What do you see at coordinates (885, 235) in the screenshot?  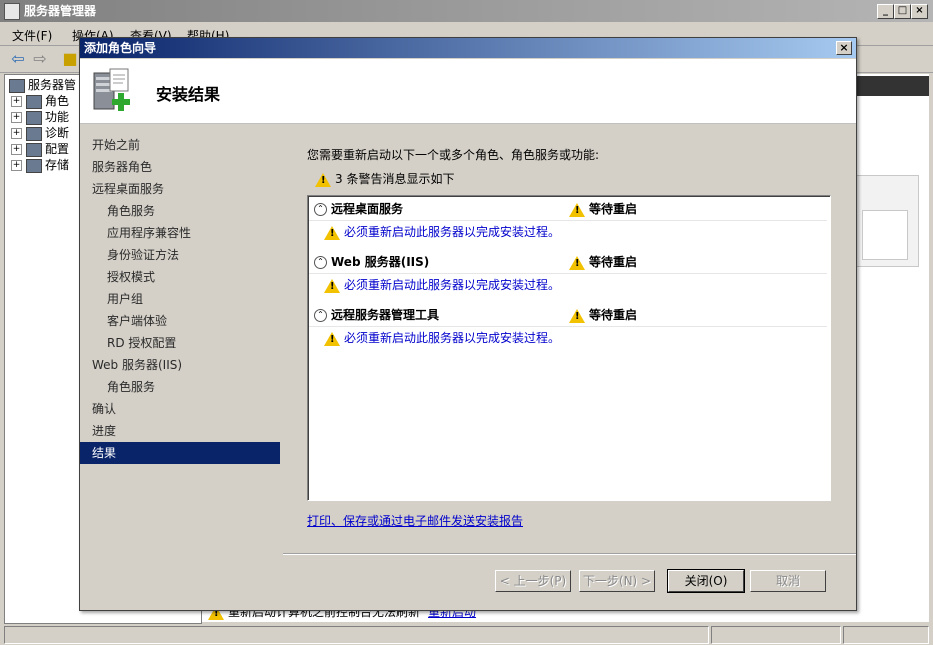 I see `details-subpanel` at bounding box center [885, 235].